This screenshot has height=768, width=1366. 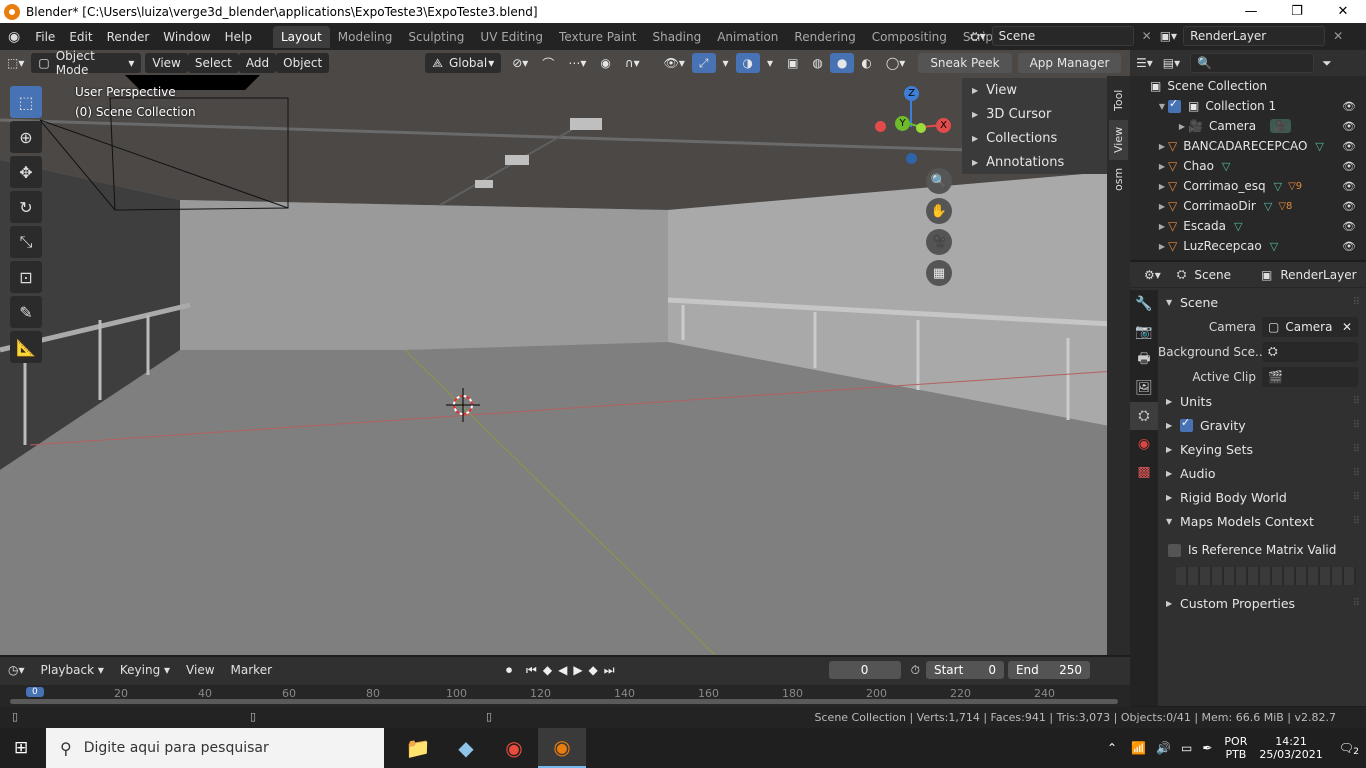 I want to click on blender-menu-icon: ◉, so click(x=14, y=37).